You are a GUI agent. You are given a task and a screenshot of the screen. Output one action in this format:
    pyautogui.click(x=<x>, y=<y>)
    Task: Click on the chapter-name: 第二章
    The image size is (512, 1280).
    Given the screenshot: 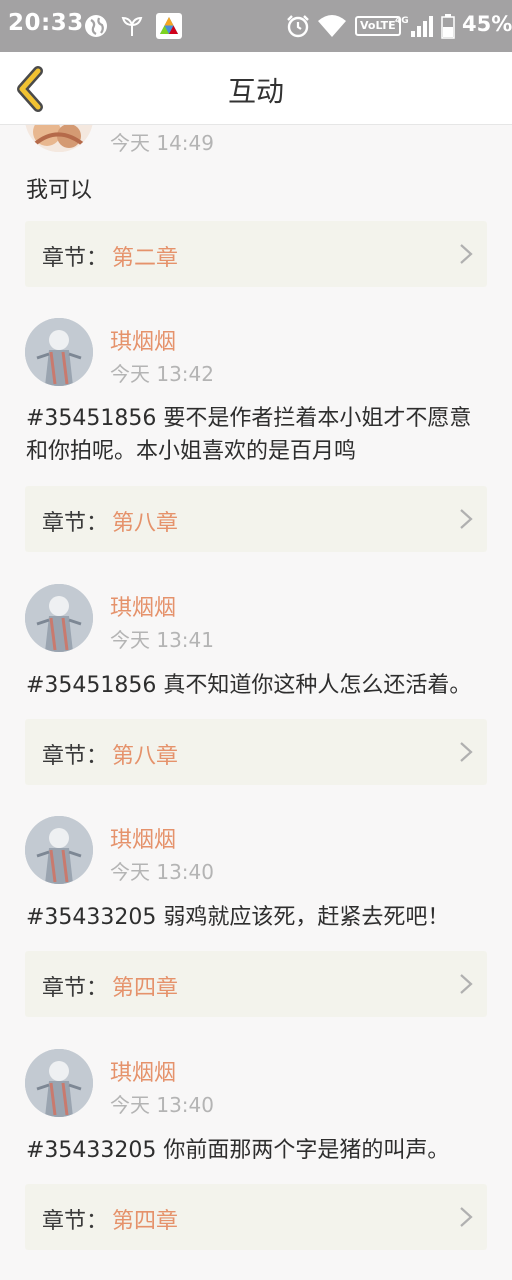 What is the action you would take?
    pyautogui.click(x=145, y=258)
    